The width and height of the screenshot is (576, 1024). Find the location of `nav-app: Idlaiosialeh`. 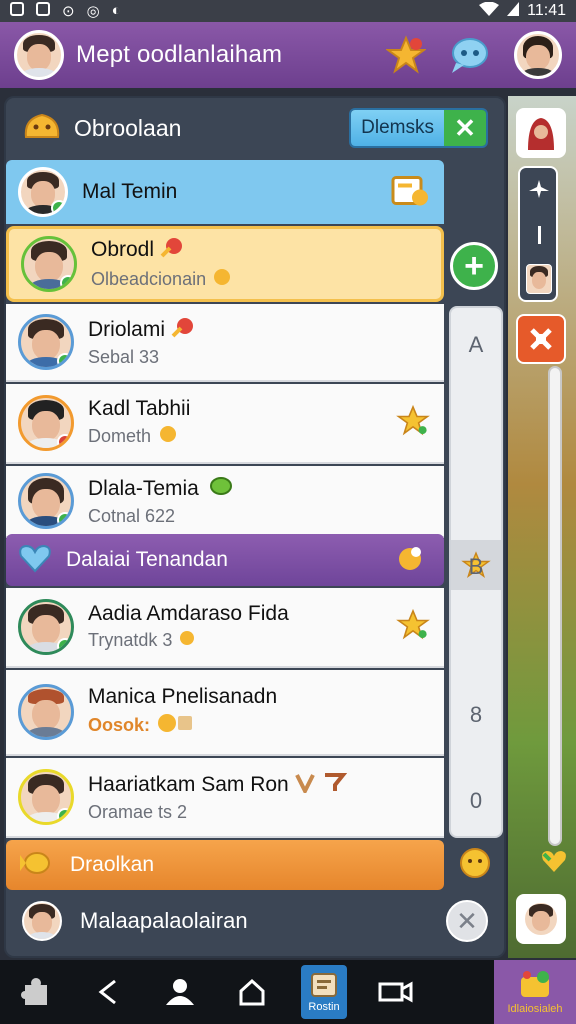

nav-app: Idlaiosialeh is located at coordinates (535, 992).